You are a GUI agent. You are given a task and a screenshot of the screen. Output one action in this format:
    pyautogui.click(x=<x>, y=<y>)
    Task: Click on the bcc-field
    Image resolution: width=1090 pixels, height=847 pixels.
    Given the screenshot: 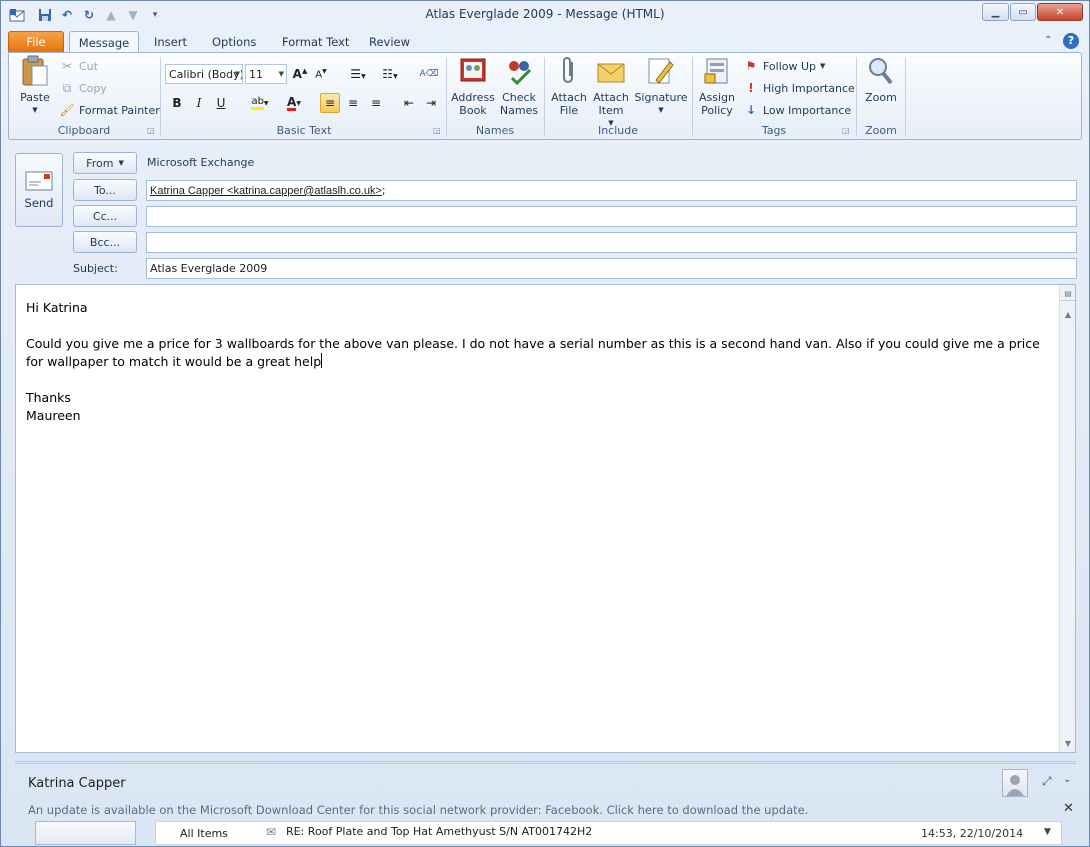 What is the action you would take?
    pyautogui.click(x=611, y=242)
    